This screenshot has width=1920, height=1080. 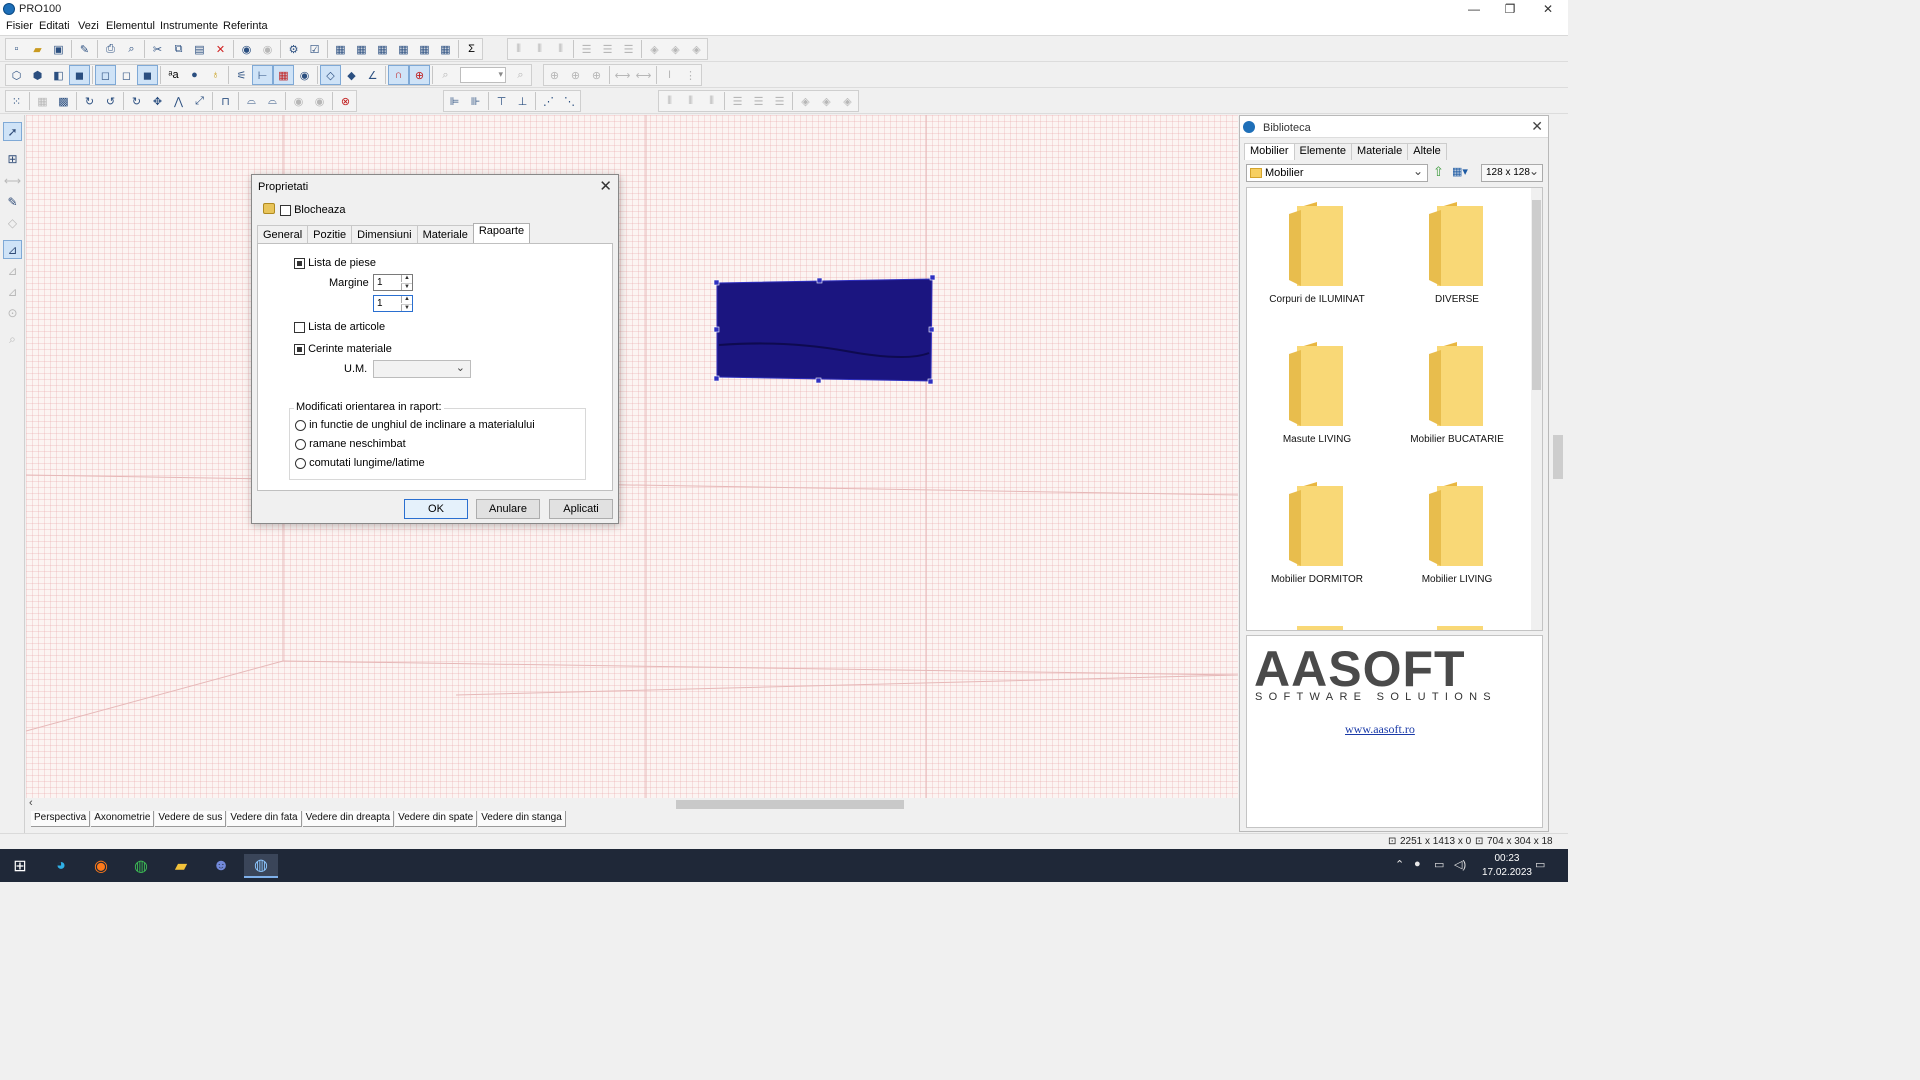 I want to click on library-scrollbar, so click(x=1536, y=409).